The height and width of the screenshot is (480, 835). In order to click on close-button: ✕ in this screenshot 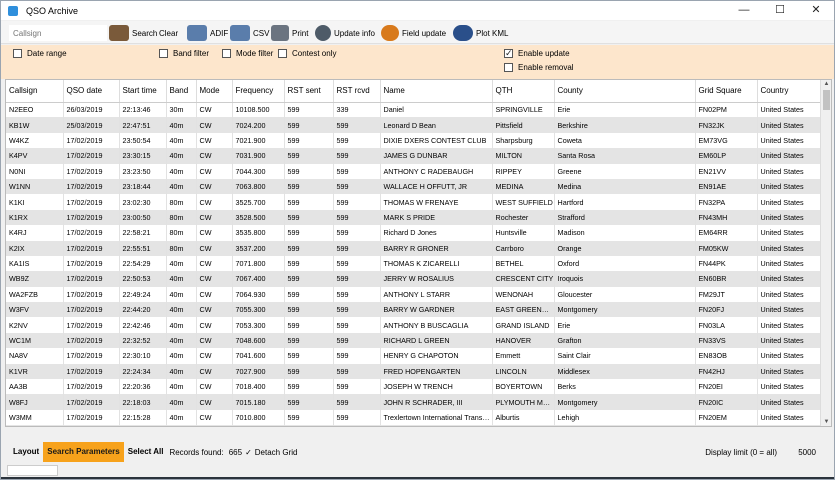, I will do `click(816, 10)`.